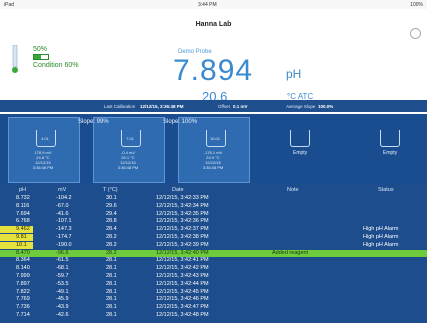 Image resolution: width=427 pixels, height=323 pixels. Describe the element at coordinates (23, 268) in the screenshot. I see `cell-ph: 8.140` at that location.